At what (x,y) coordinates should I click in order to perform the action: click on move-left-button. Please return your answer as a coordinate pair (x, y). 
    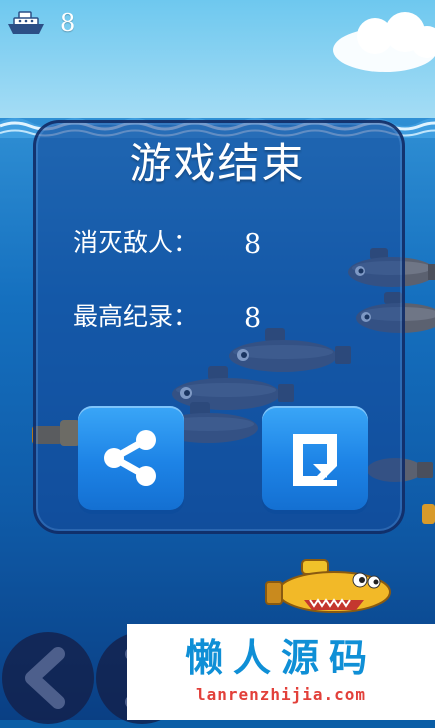
    Looking at the image, I should click on (48, 678).